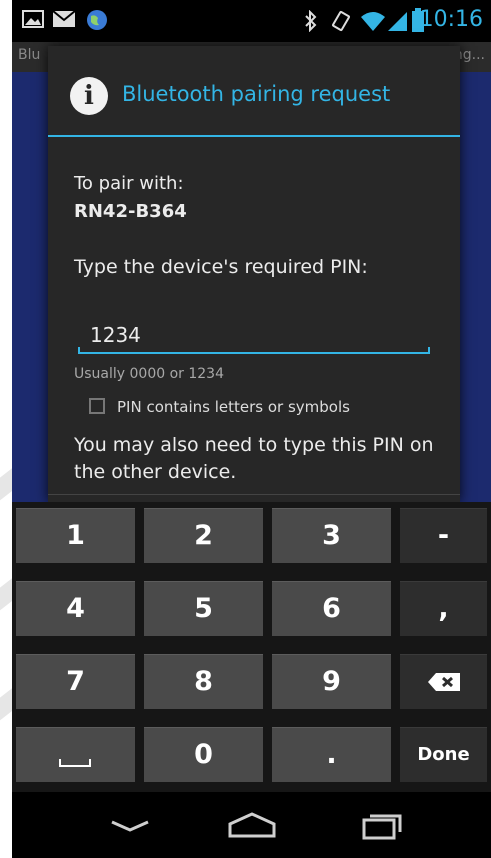 The height and width of the screenshot is (858, 491). What do you see at coordinates (149, 374) in the screenshot?
I see `pin-hint: Usually 0000 or 1234` at bounding box center [149, 374].